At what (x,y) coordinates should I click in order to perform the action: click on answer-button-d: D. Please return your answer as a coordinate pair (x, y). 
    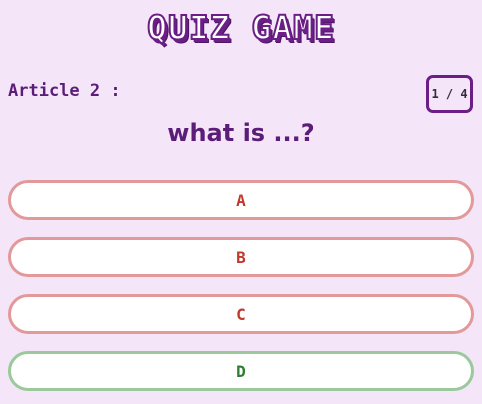
    Looking at the image, I should click on (241, 371).